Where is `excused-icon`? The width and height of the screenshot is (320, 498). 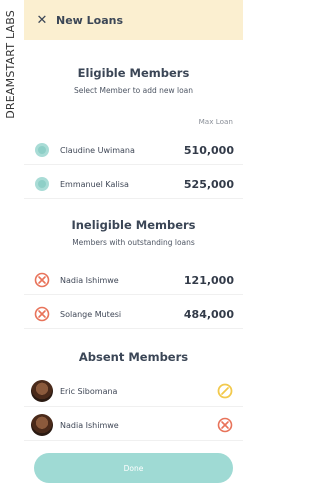 excused-icon is located at coordinates (225, 391).